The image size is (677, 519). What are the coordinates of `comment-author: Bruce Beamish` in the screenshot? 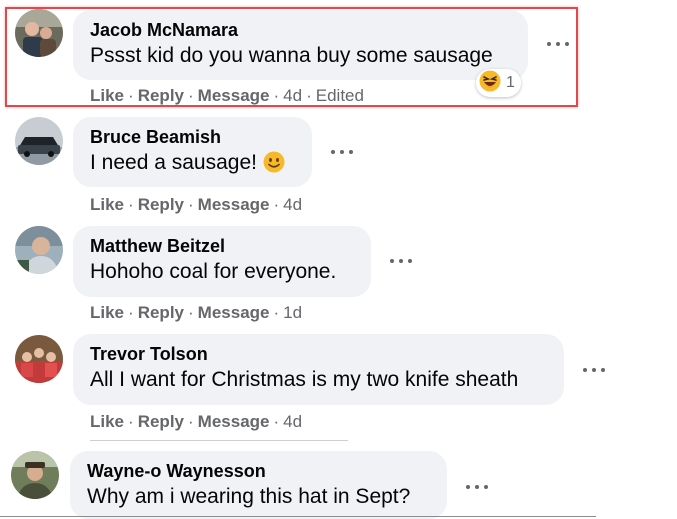 It's located at (192, 137).